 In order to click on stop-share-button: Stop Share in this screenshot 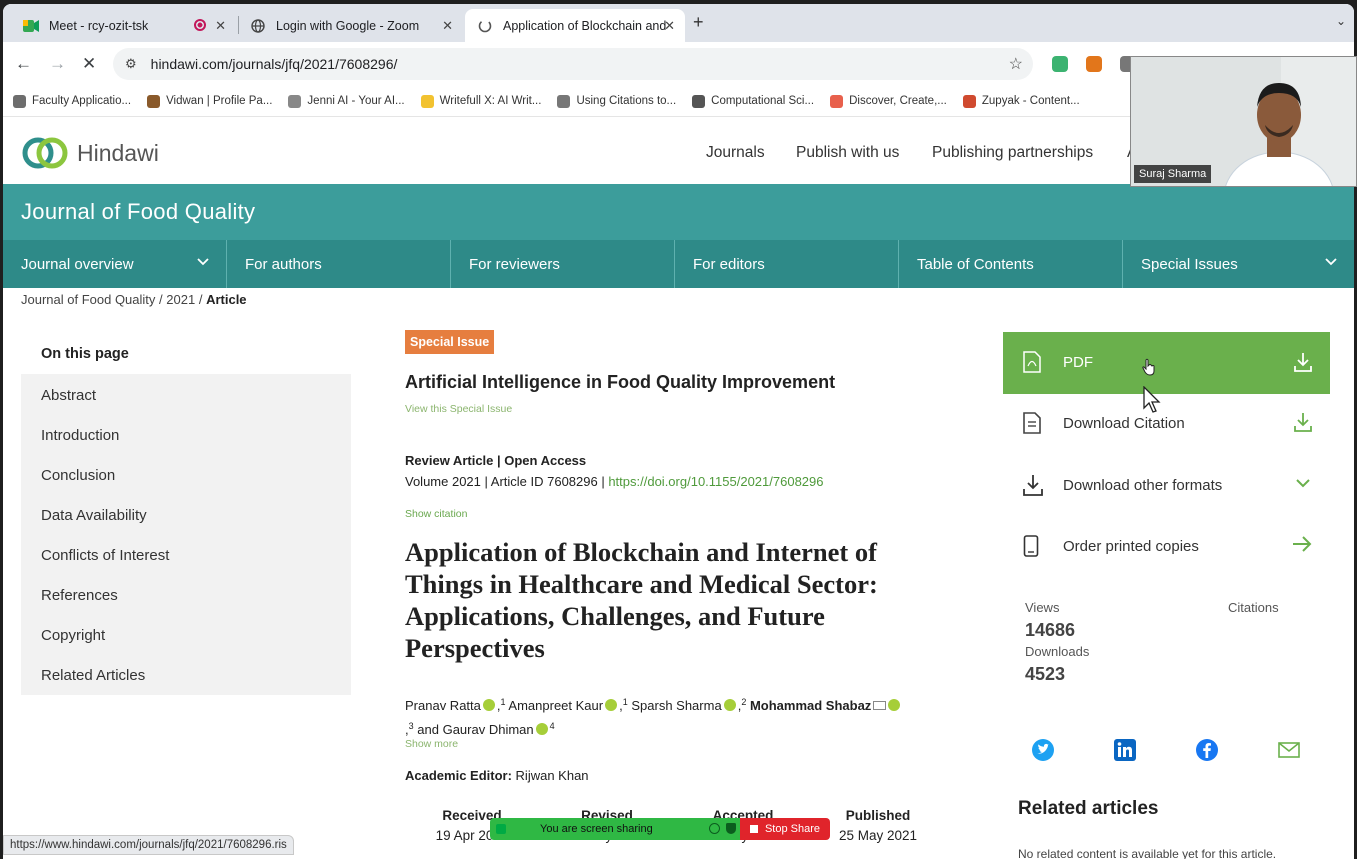, I will do `click(785, 829)`.